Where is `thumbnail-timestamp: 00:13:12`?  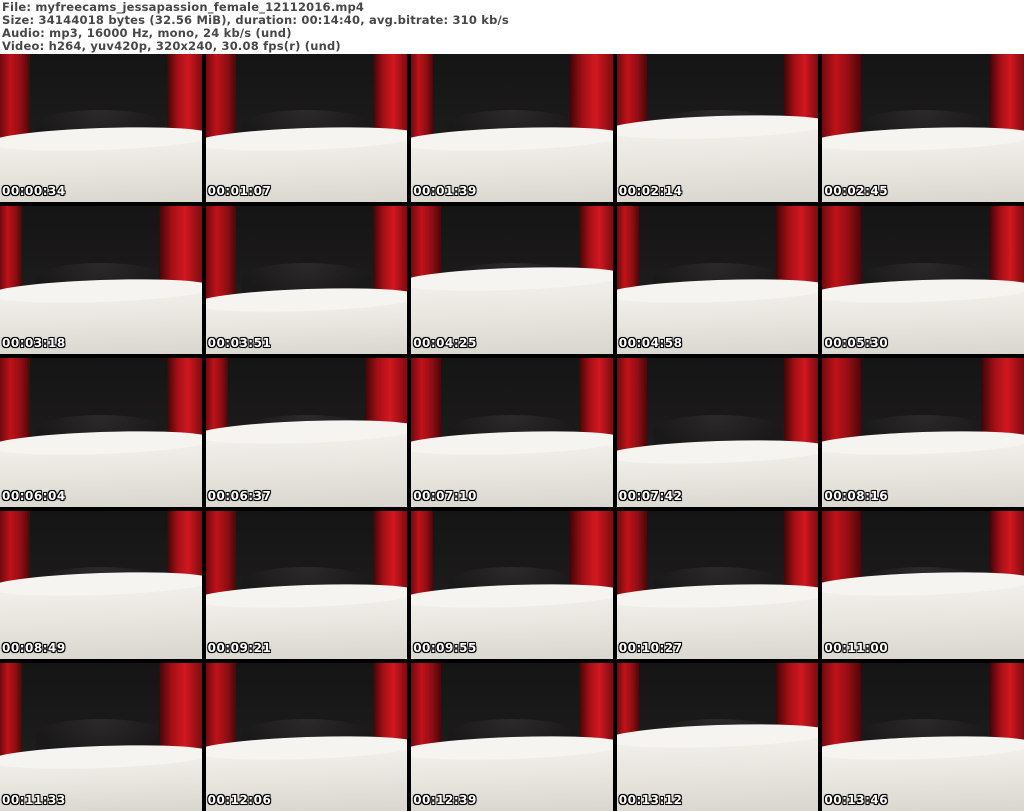 thumbnail-timestamp: 00:13:12 is located at coordinates (650, 799).